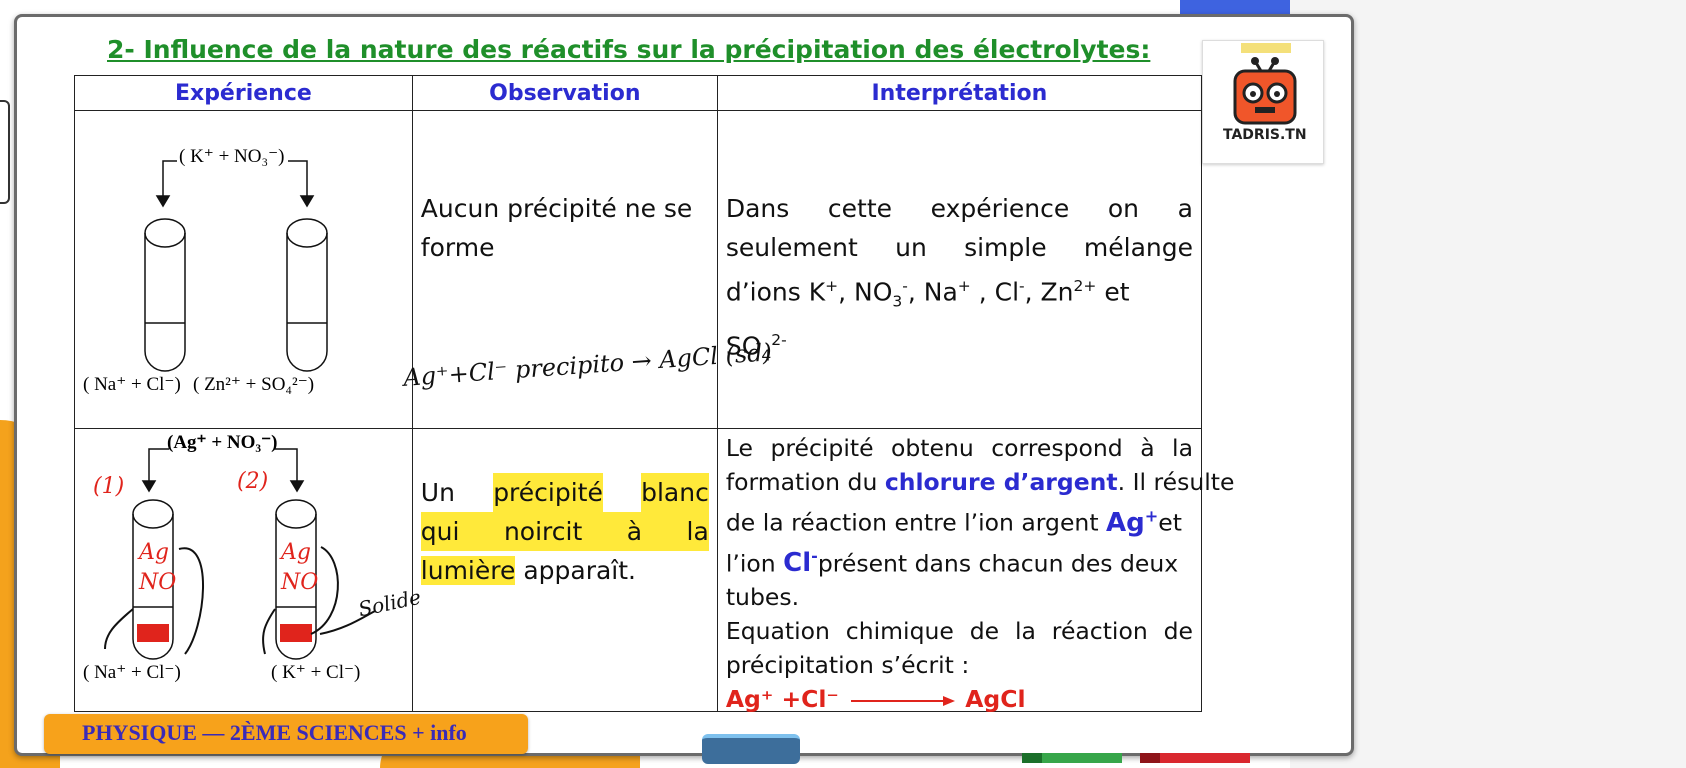 Image resolution: width=1686 pixels, height=768 pixels. What do you see at coordinates (556, 228) in the screenshot?
I see `row1-observation-text: Aucun précipité ne se forme` at bounding box center [556, 228].